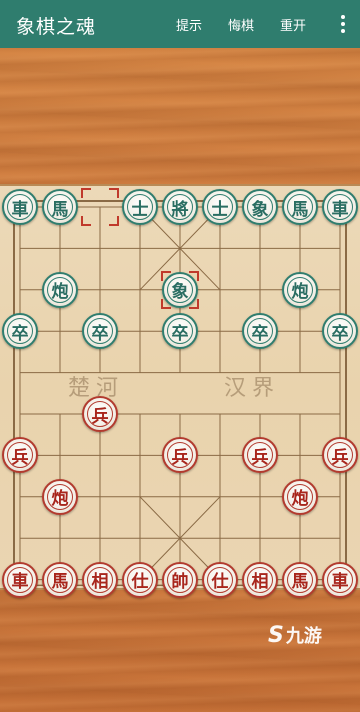  I want to click on last-move-to-marker, so click(180, 289).